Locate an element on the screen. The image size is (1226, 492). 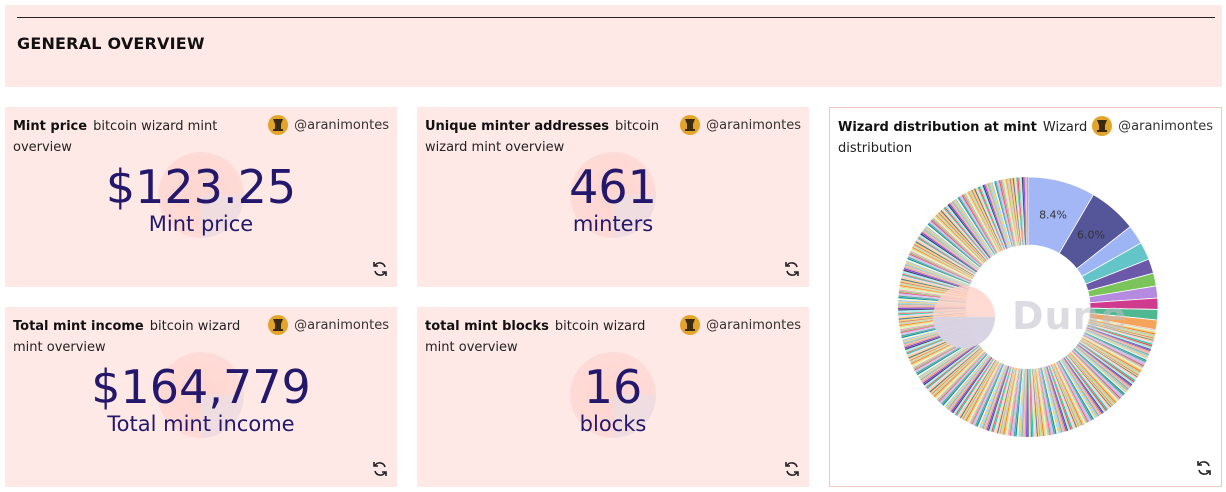
counter-value: 16 is located at coordinates (613, 387).